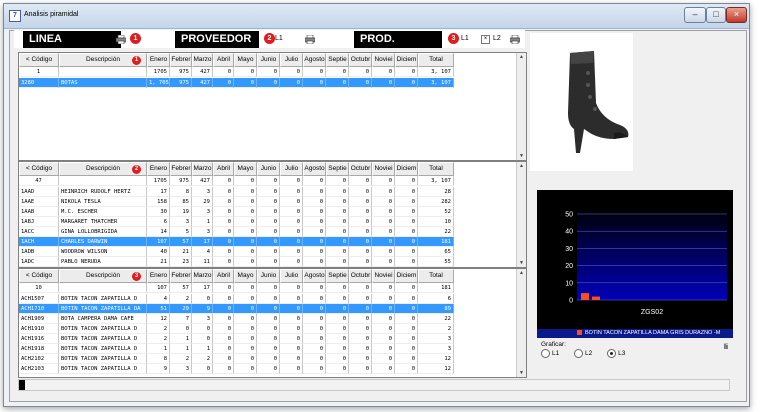 The height and width of the screenshot is (412, 760). Describe the element at coordinates (236, 252) in the screenshot. I see `table-row: 1ADB WOODROW WILSON 40 21 4 0 0 0 0 0 0 0 0 0 65` at that location.